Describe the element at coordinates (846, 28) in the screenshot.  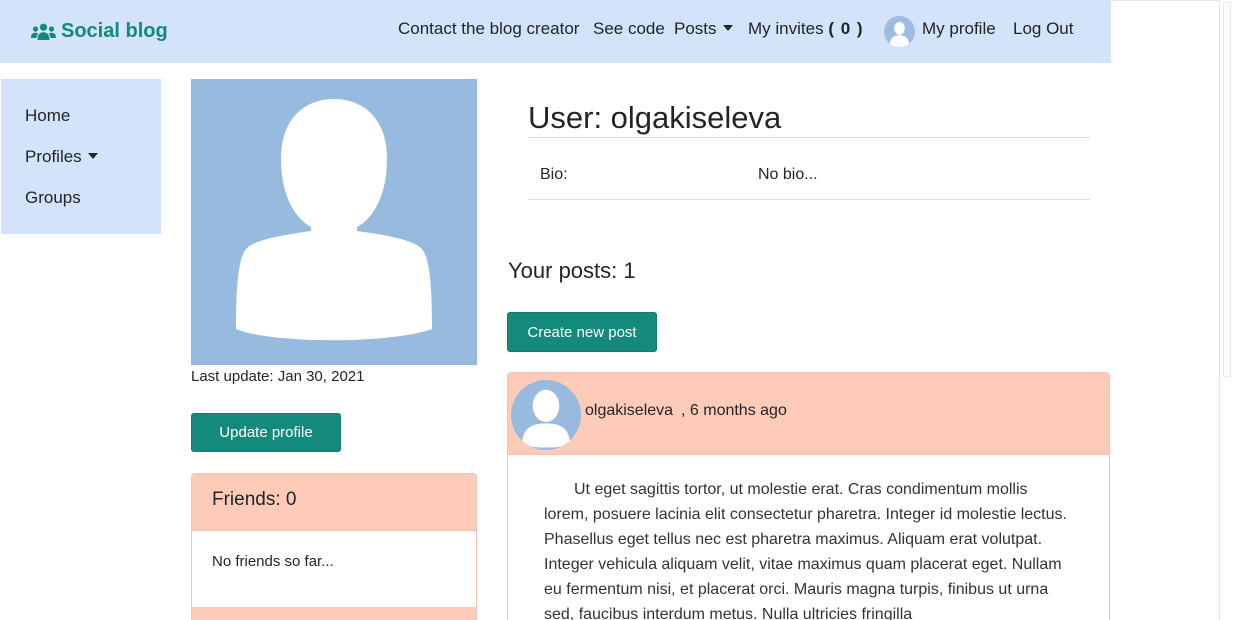
I see `invites-count-badge: ( 0 )` at that location.